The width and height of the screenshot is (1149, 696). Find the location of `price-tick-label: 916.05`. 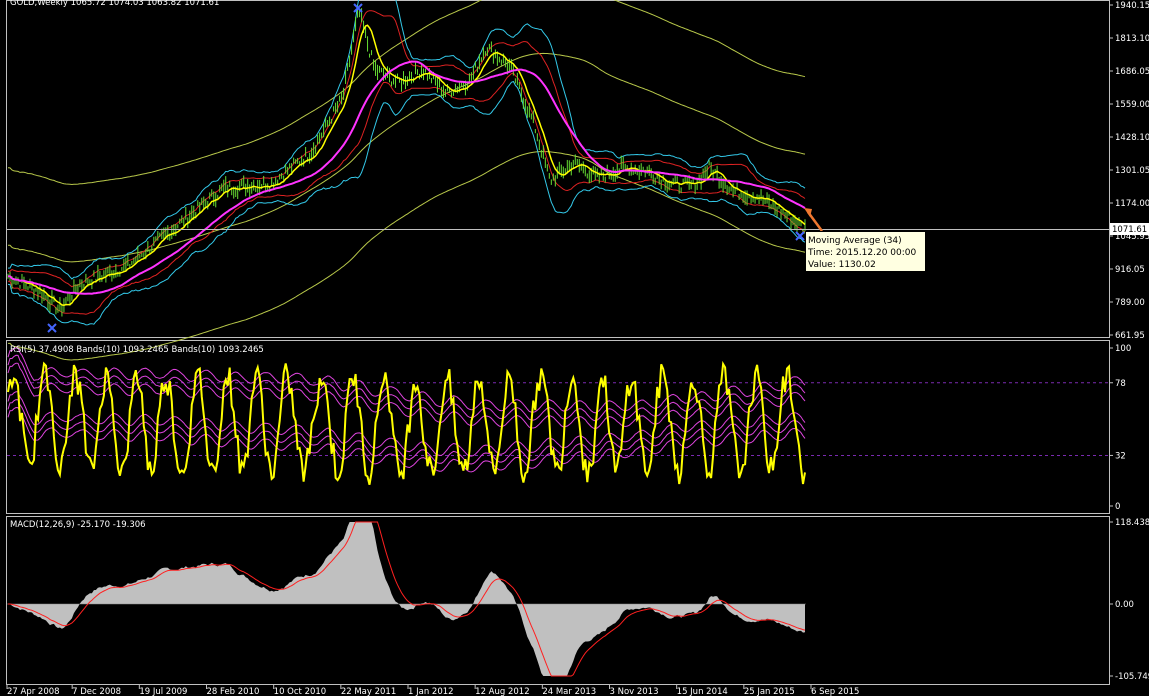

price-tick-label: 916.05 is located at coordinates (1130, 270).